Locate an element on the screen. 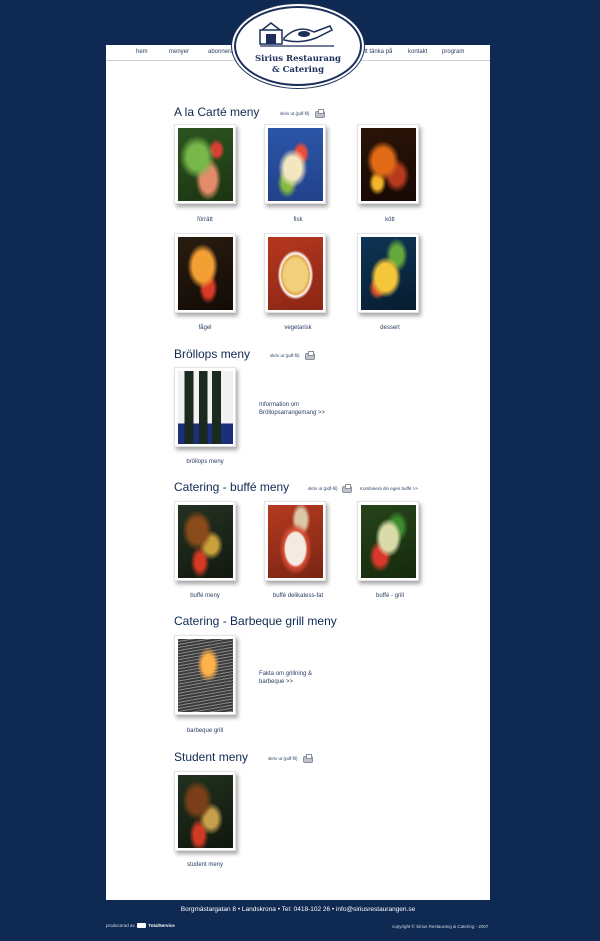 This screenshot has height=941, width=600. buffe-grill-photo is located at coordinates (388, 541).